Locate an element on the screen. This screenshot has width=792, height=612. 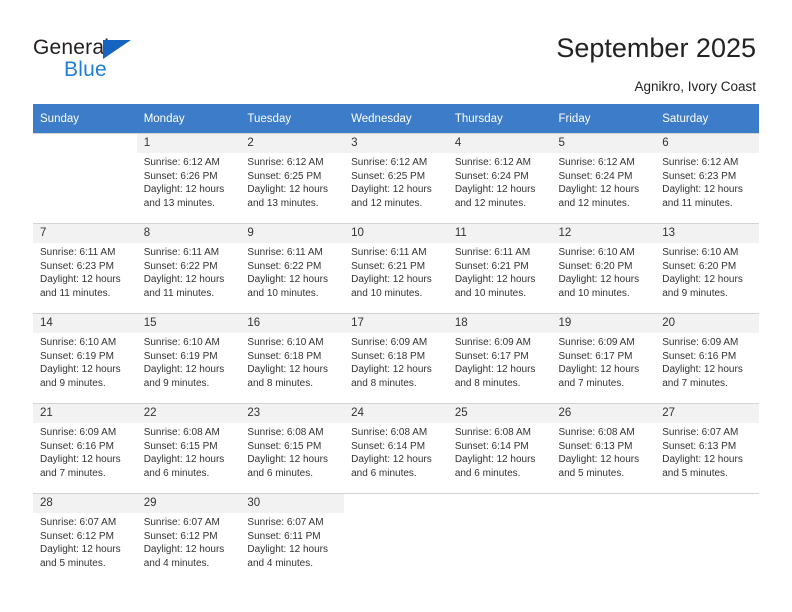
day-number is located at coordinates (396, 503).